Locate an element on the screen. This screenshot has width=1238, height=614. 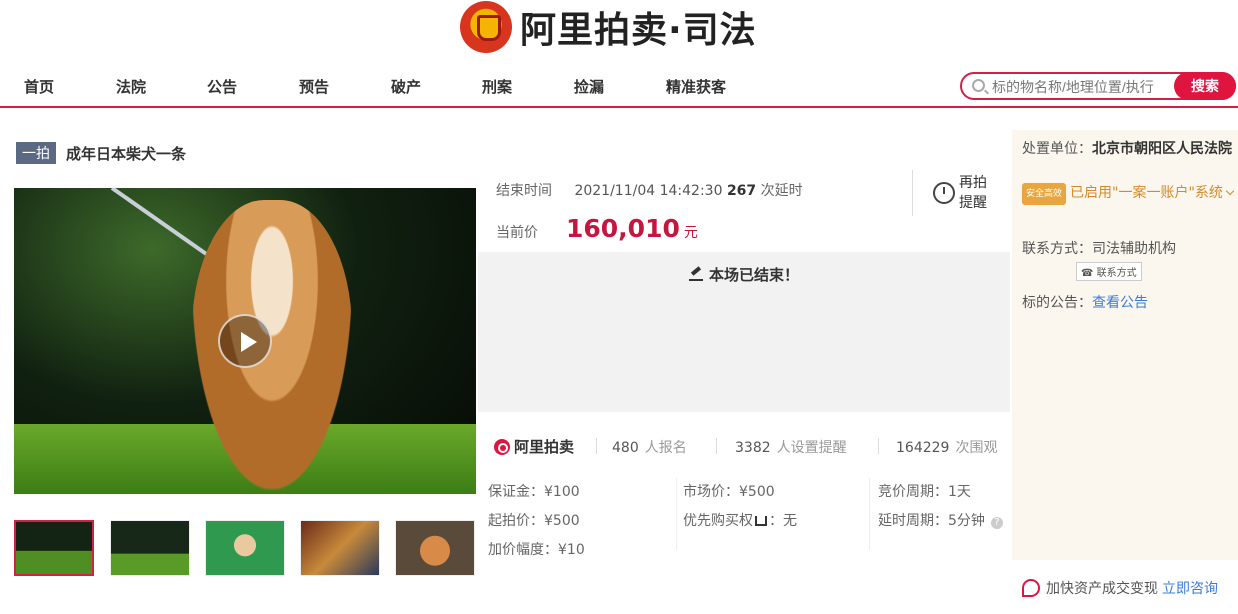
site-header: 阿里拍卖·司法 is located at coordinates (619, 30).